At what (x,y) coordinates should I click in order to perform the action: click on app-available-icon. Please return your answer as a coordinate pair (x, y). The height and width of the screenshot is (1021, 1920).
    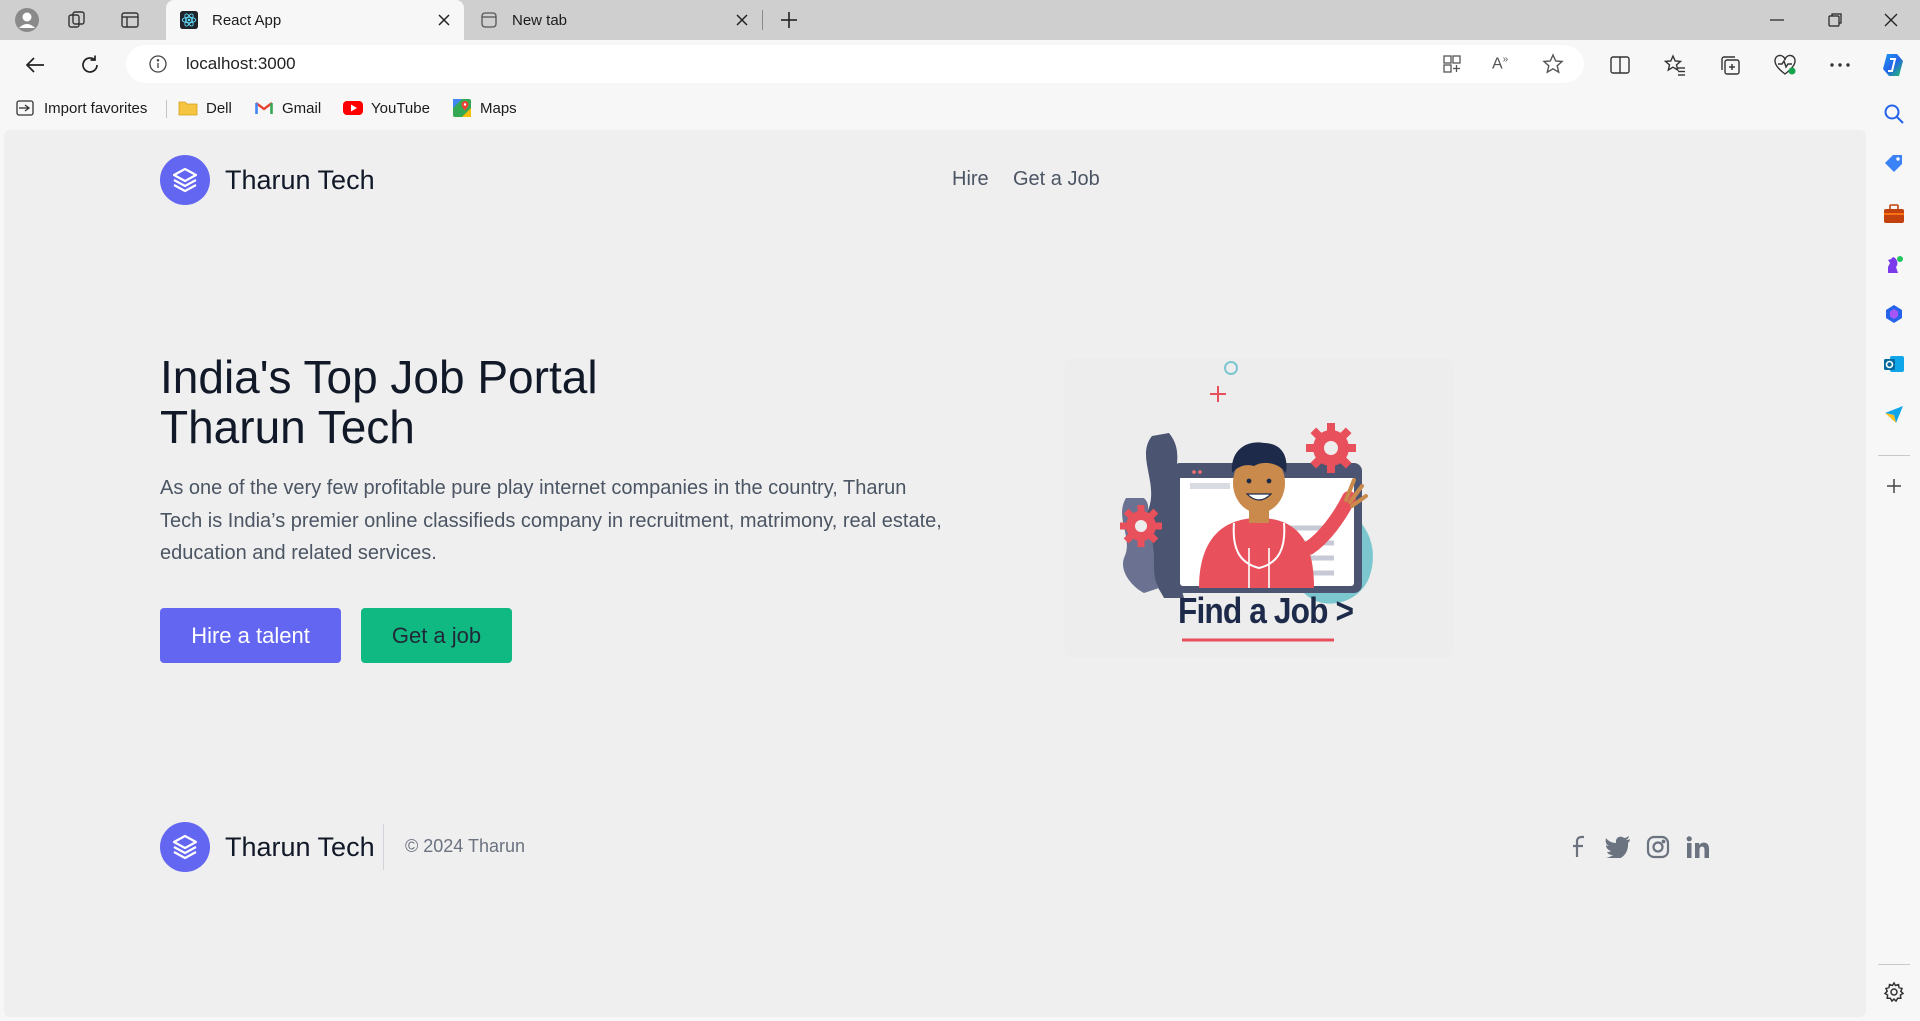
    Looking at the image, I should click on (1452, 66).